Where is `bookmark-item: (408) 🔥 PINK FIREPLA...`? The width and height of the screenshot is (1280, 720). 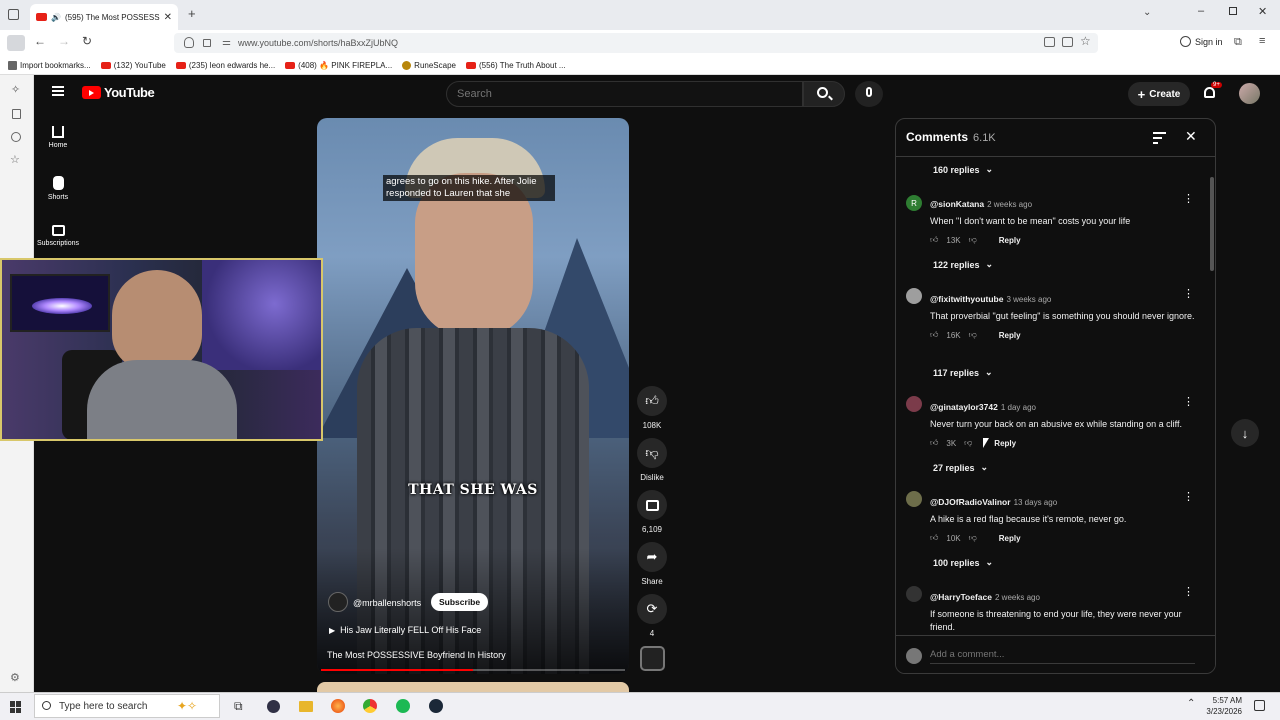 bookmark-item: (408) 🔥 PINK FIREPLA... is located at coordinates (338, 65).